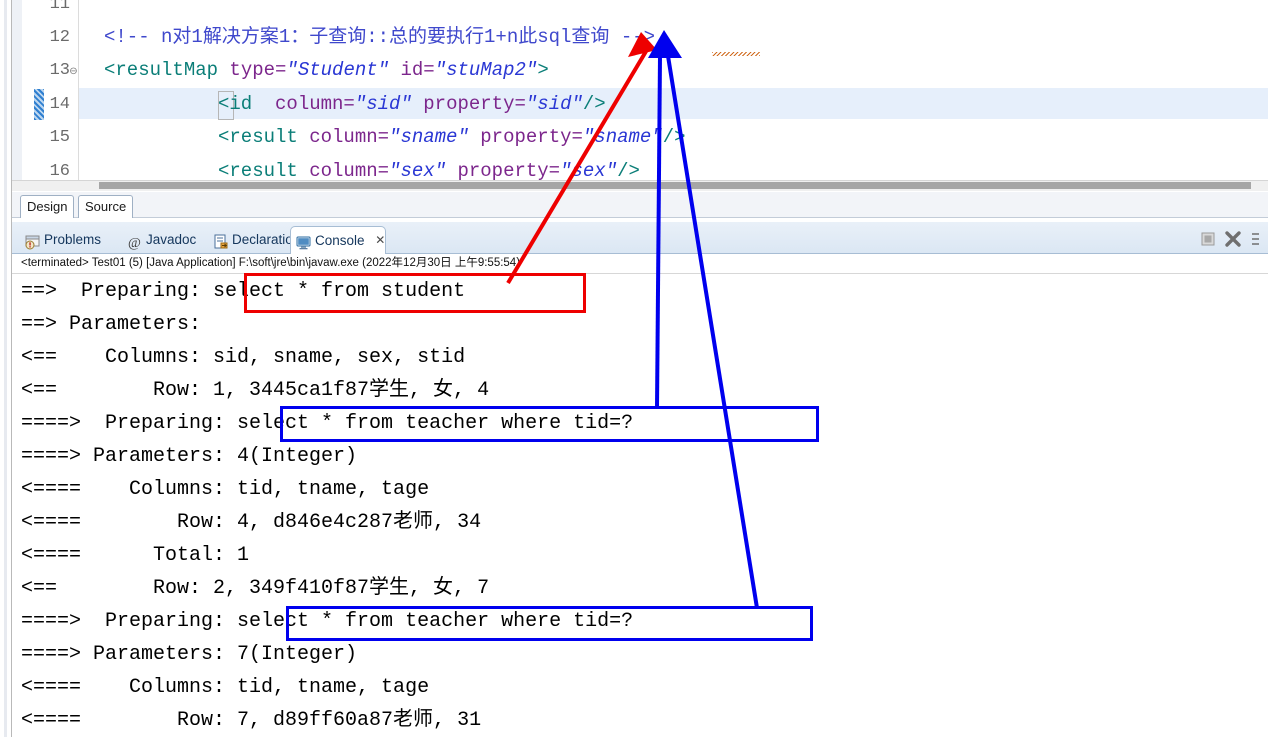 The width and height of the screenshot is (1268, 741). Describe the element at coordinates (59, 37) in the screenshot. I see `line-number: 12` at that location.